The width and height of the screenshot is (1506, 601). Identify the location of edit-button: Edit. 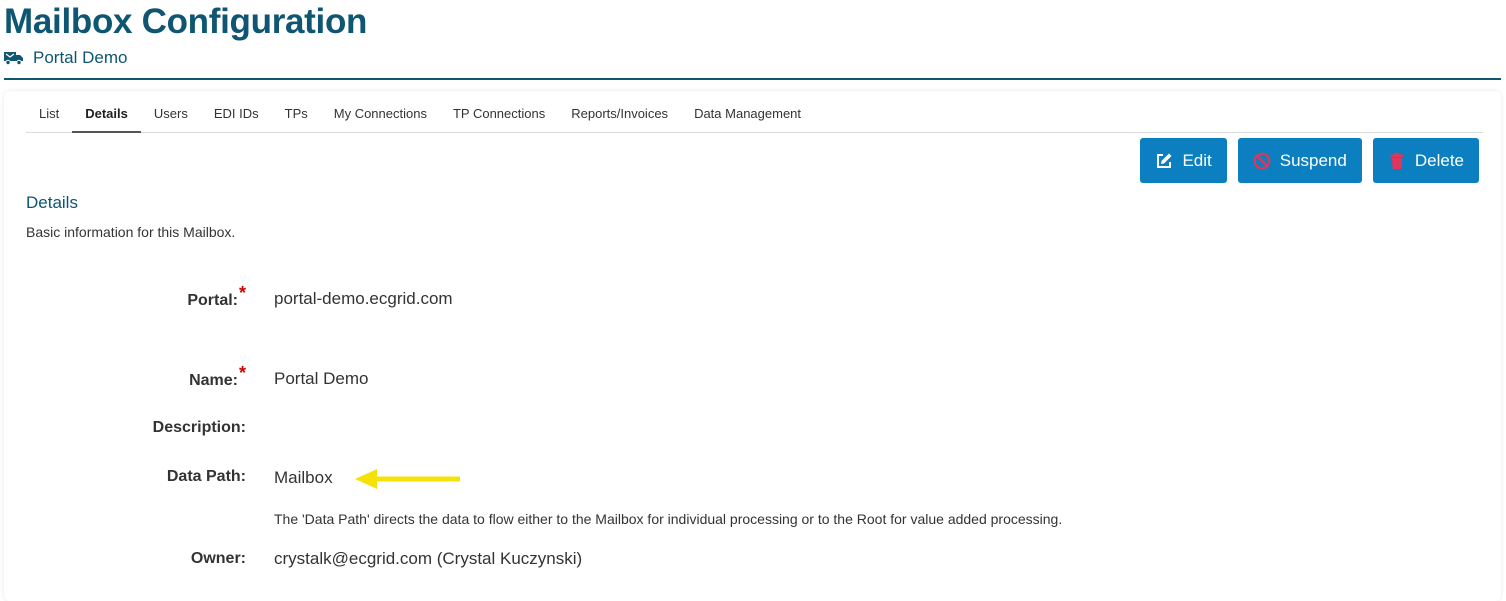
(1183, 160).